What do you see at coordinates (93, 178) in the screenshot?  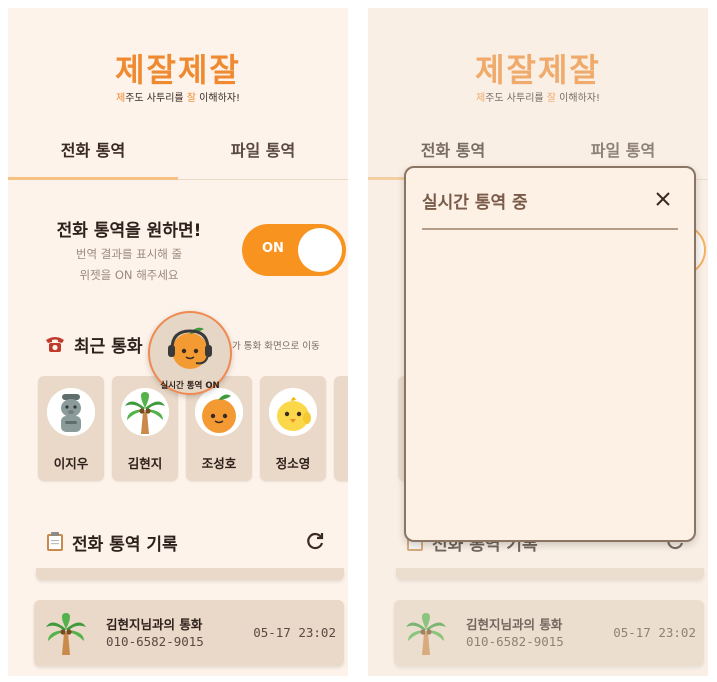 I see `active-tab-indicator` at bounding box center [93, 178].